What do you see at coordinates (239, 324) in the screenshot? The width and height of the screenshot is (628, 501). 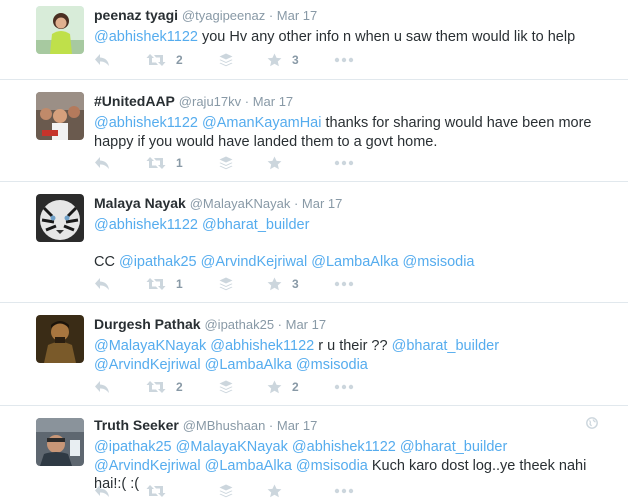 I see `tweet-handle: @ipathak25` at bounding box center [239, 324].